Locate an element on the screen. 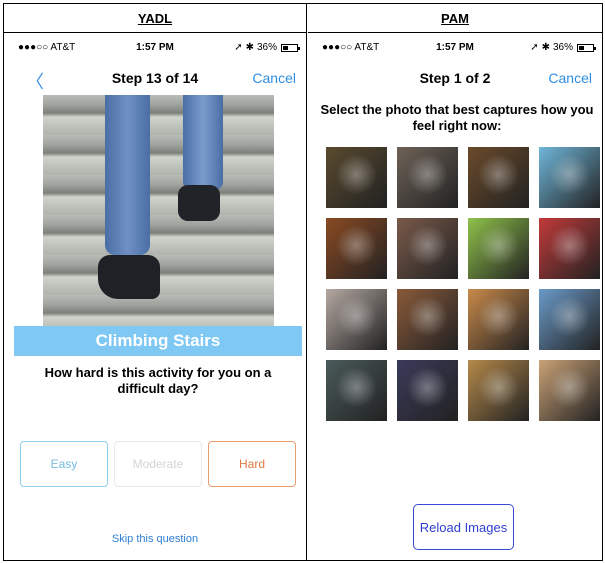  reload-images-button: Reload Images is located at coordinates (463, 527).